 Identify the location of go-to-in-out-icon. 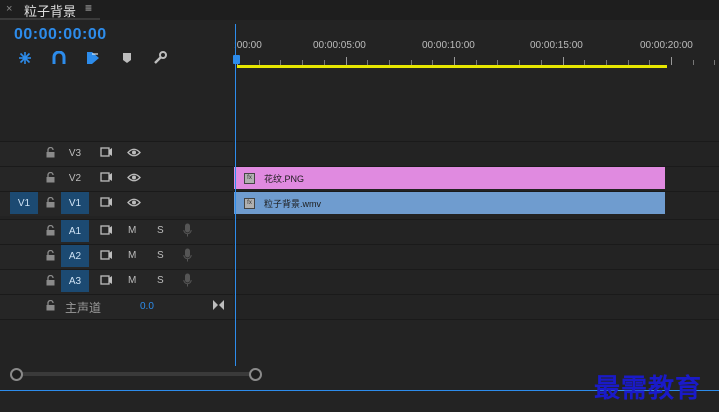
(218, 306).